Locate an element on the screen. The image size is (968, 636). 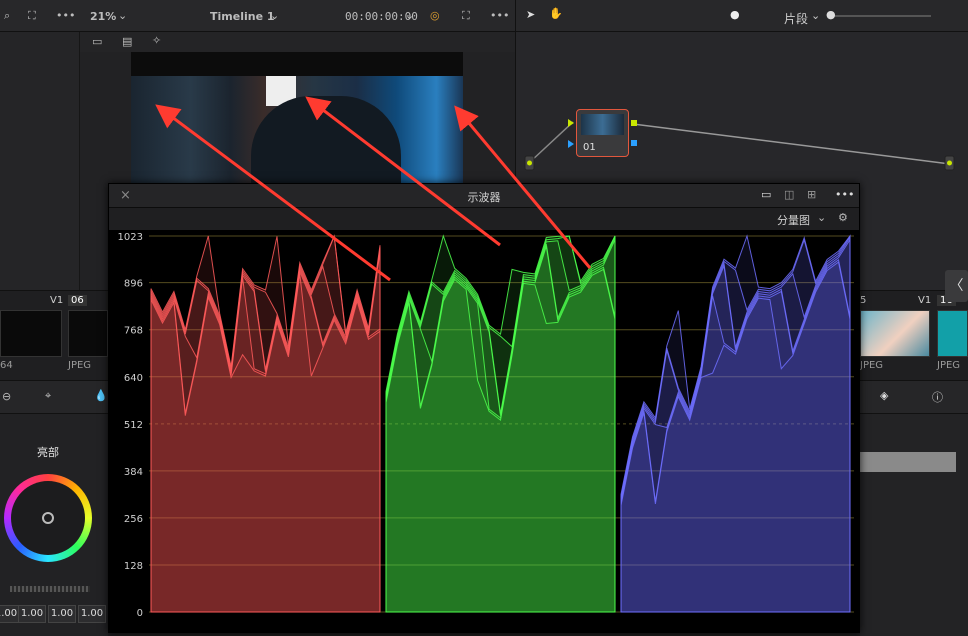
annotation-layer is located at coordinates (373, 189).